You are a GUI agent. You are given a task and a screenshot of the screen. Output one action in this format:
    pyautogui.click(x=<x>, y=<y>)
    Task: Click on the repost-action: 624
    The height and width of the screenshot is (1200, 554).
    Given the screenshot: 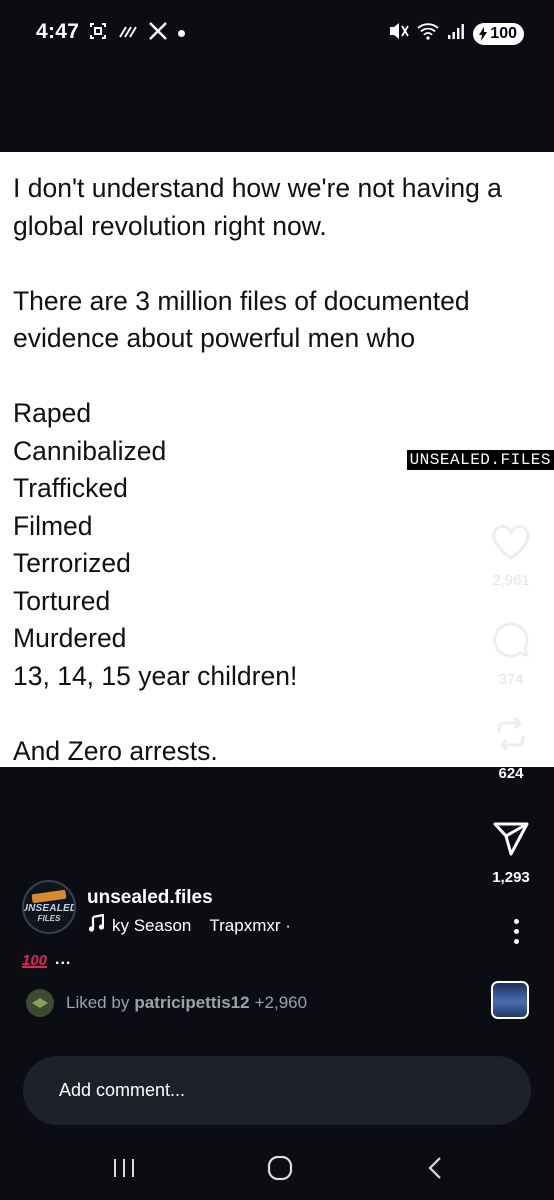 What is the action you would take?
    pyautogui.click(x=511, y=748)
    